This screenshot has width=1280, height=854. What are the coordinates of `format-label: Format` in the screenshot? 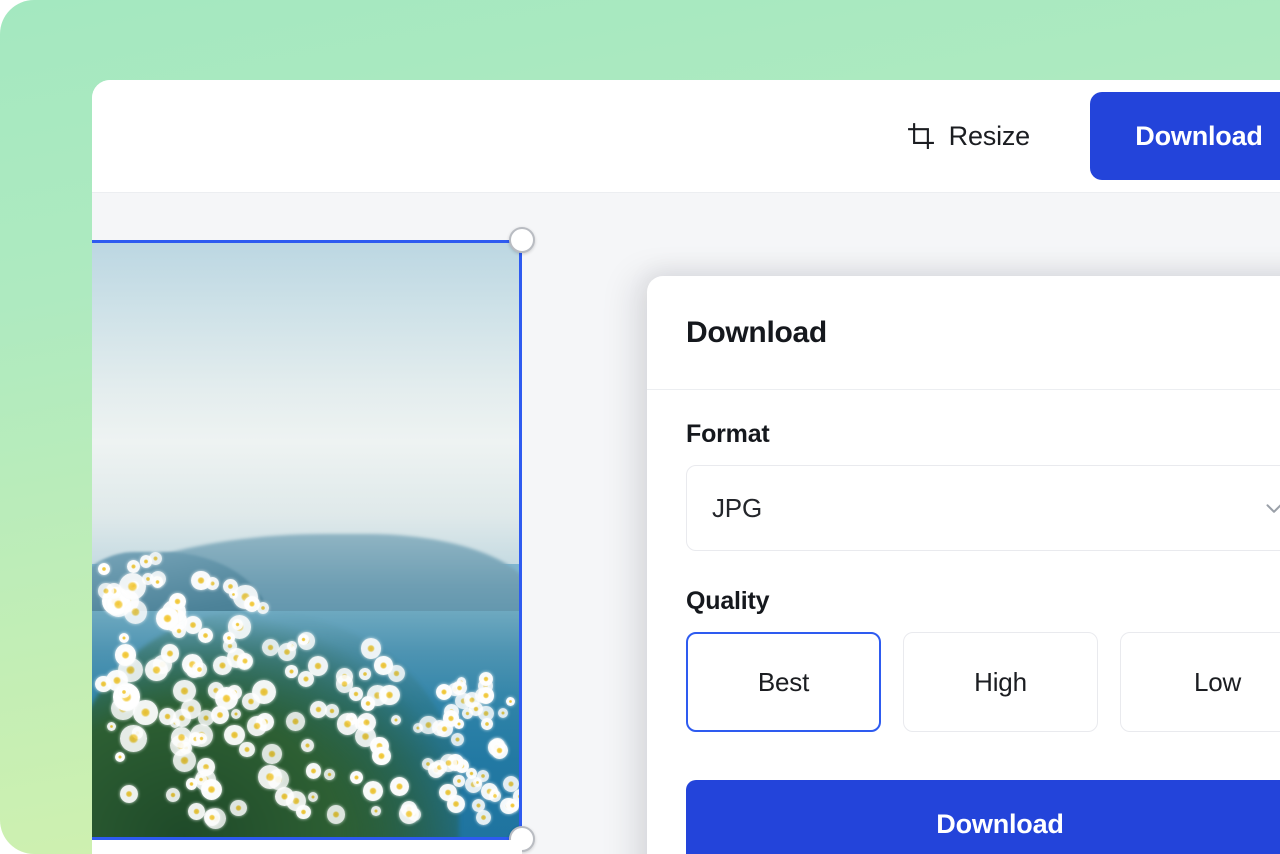 It's located at (728, 434).